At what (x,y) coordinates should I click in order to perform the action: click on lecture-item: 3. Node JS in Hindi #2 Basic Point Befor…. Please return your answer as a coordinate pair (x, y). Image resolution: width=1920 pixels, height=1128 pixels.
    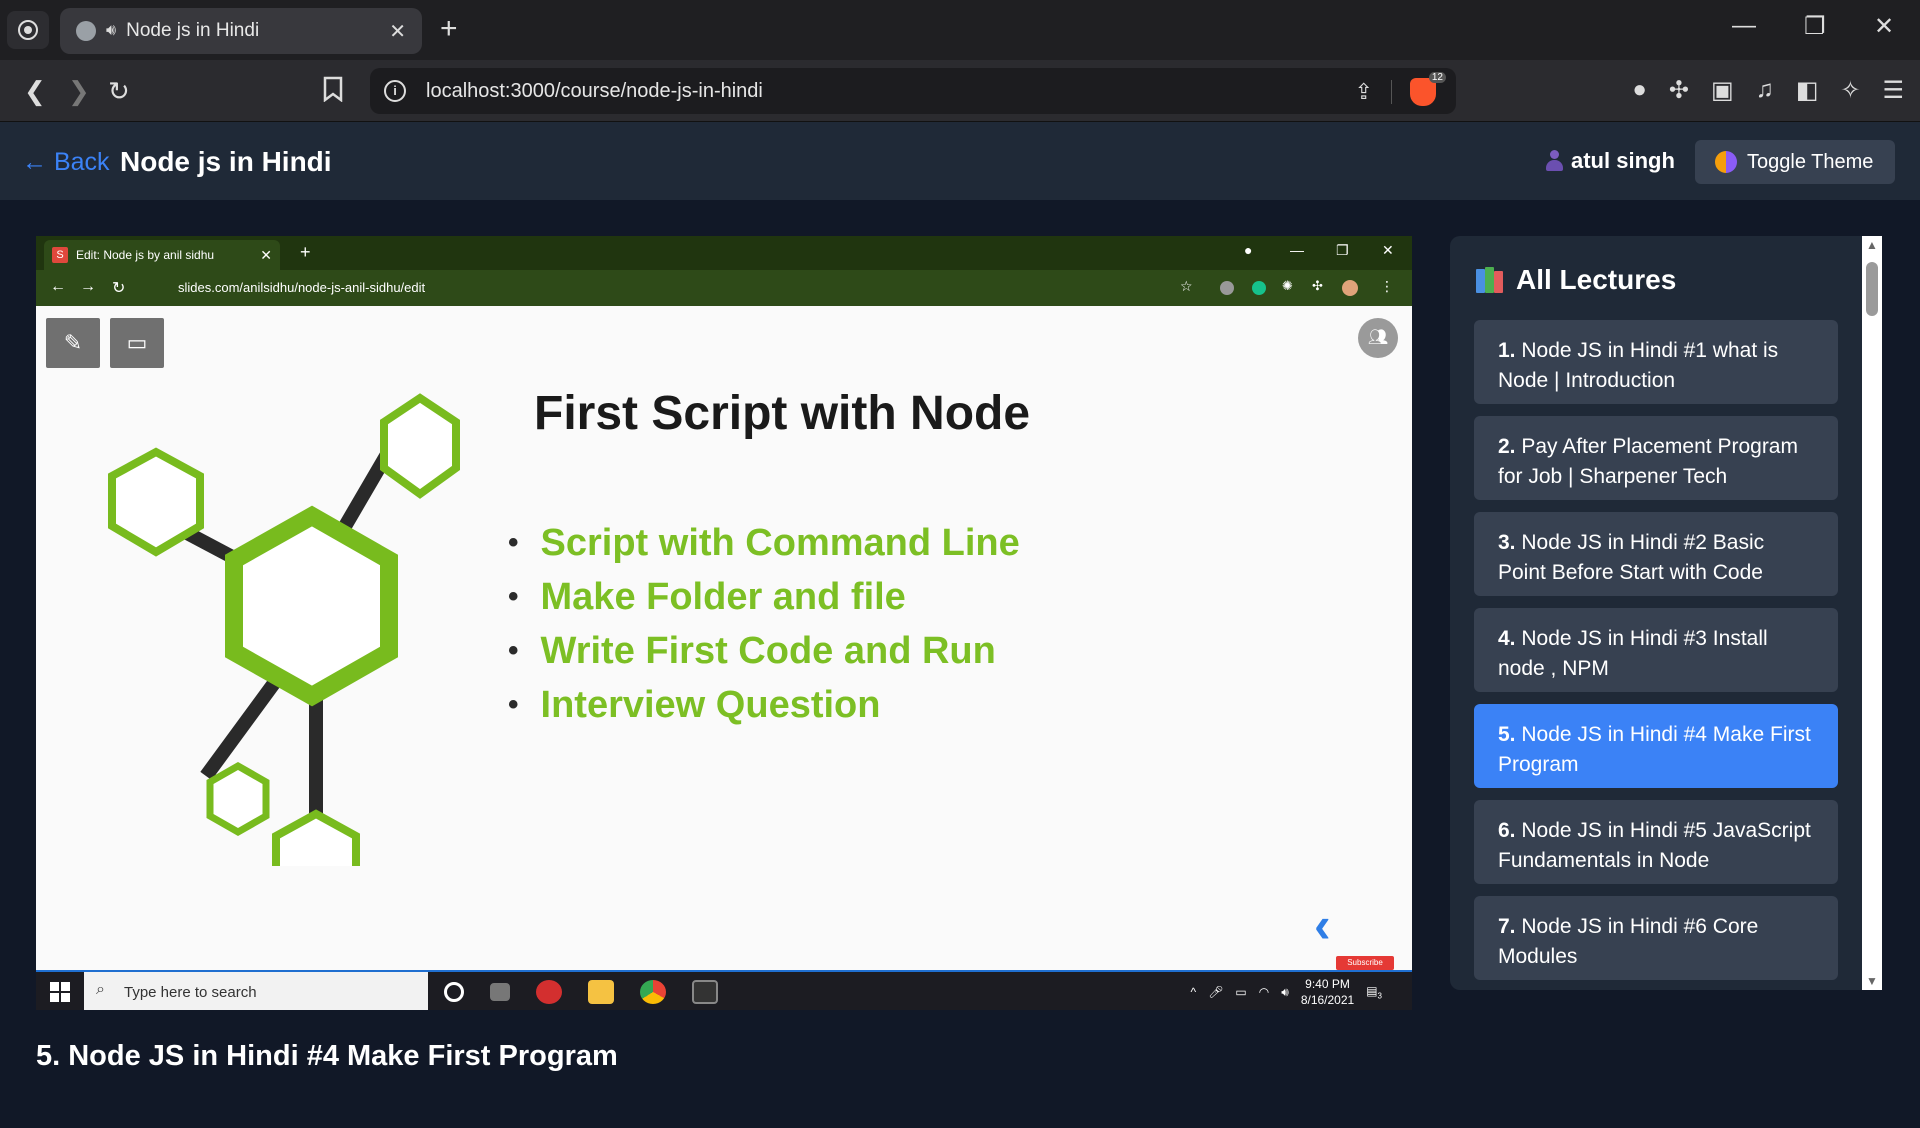
    Looking at the image, I should click on (1656, 554).